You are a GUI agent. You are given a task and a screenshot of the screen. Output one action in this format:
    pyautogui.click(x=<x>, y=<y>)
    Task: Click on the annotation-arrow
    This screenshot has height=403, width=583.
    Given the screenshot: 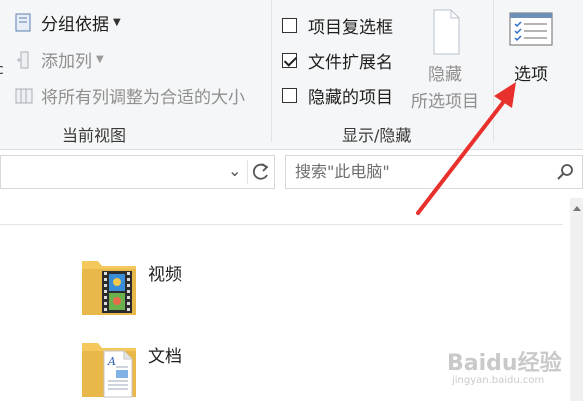 What is the action you would take?
    pyautogui.click(x=466, y=148)
    